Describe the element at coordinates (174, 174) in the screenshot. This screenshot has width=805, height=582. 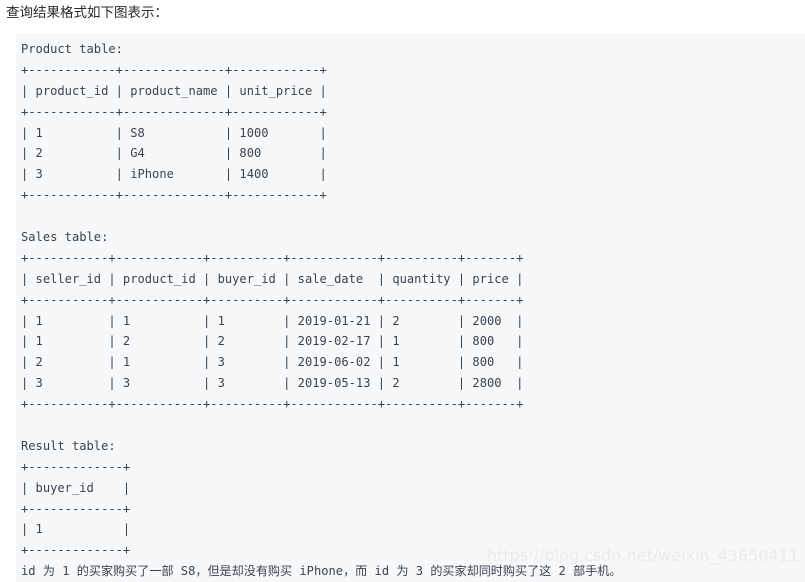
I see `code-line: | 3 | iPhone | 1400 |` at that location.